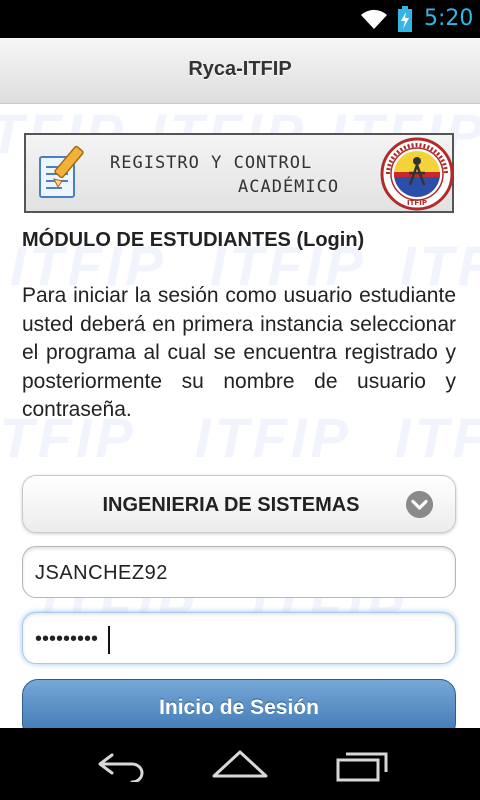 The height and width of the screenshot is (800, 480). I want to click on svg-text: ITFIP, so click(417, 203).